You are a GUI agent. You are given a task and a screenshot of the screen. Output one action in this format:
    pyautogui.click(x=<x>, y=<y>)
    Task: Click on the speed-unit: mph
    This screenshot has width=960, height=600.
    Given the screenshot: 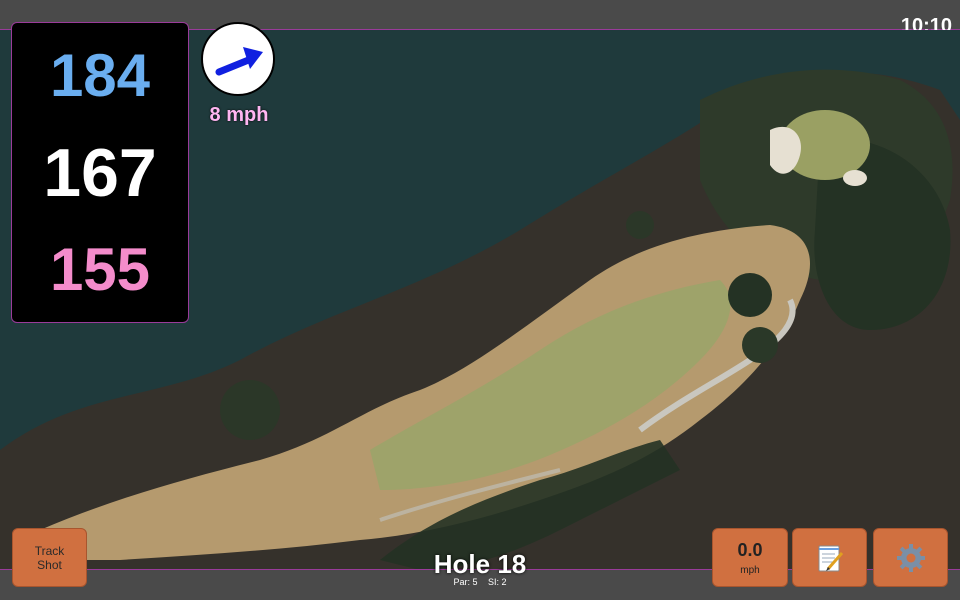 What is the action you would take?
    pyautogui.click(x=750, y=570)
    